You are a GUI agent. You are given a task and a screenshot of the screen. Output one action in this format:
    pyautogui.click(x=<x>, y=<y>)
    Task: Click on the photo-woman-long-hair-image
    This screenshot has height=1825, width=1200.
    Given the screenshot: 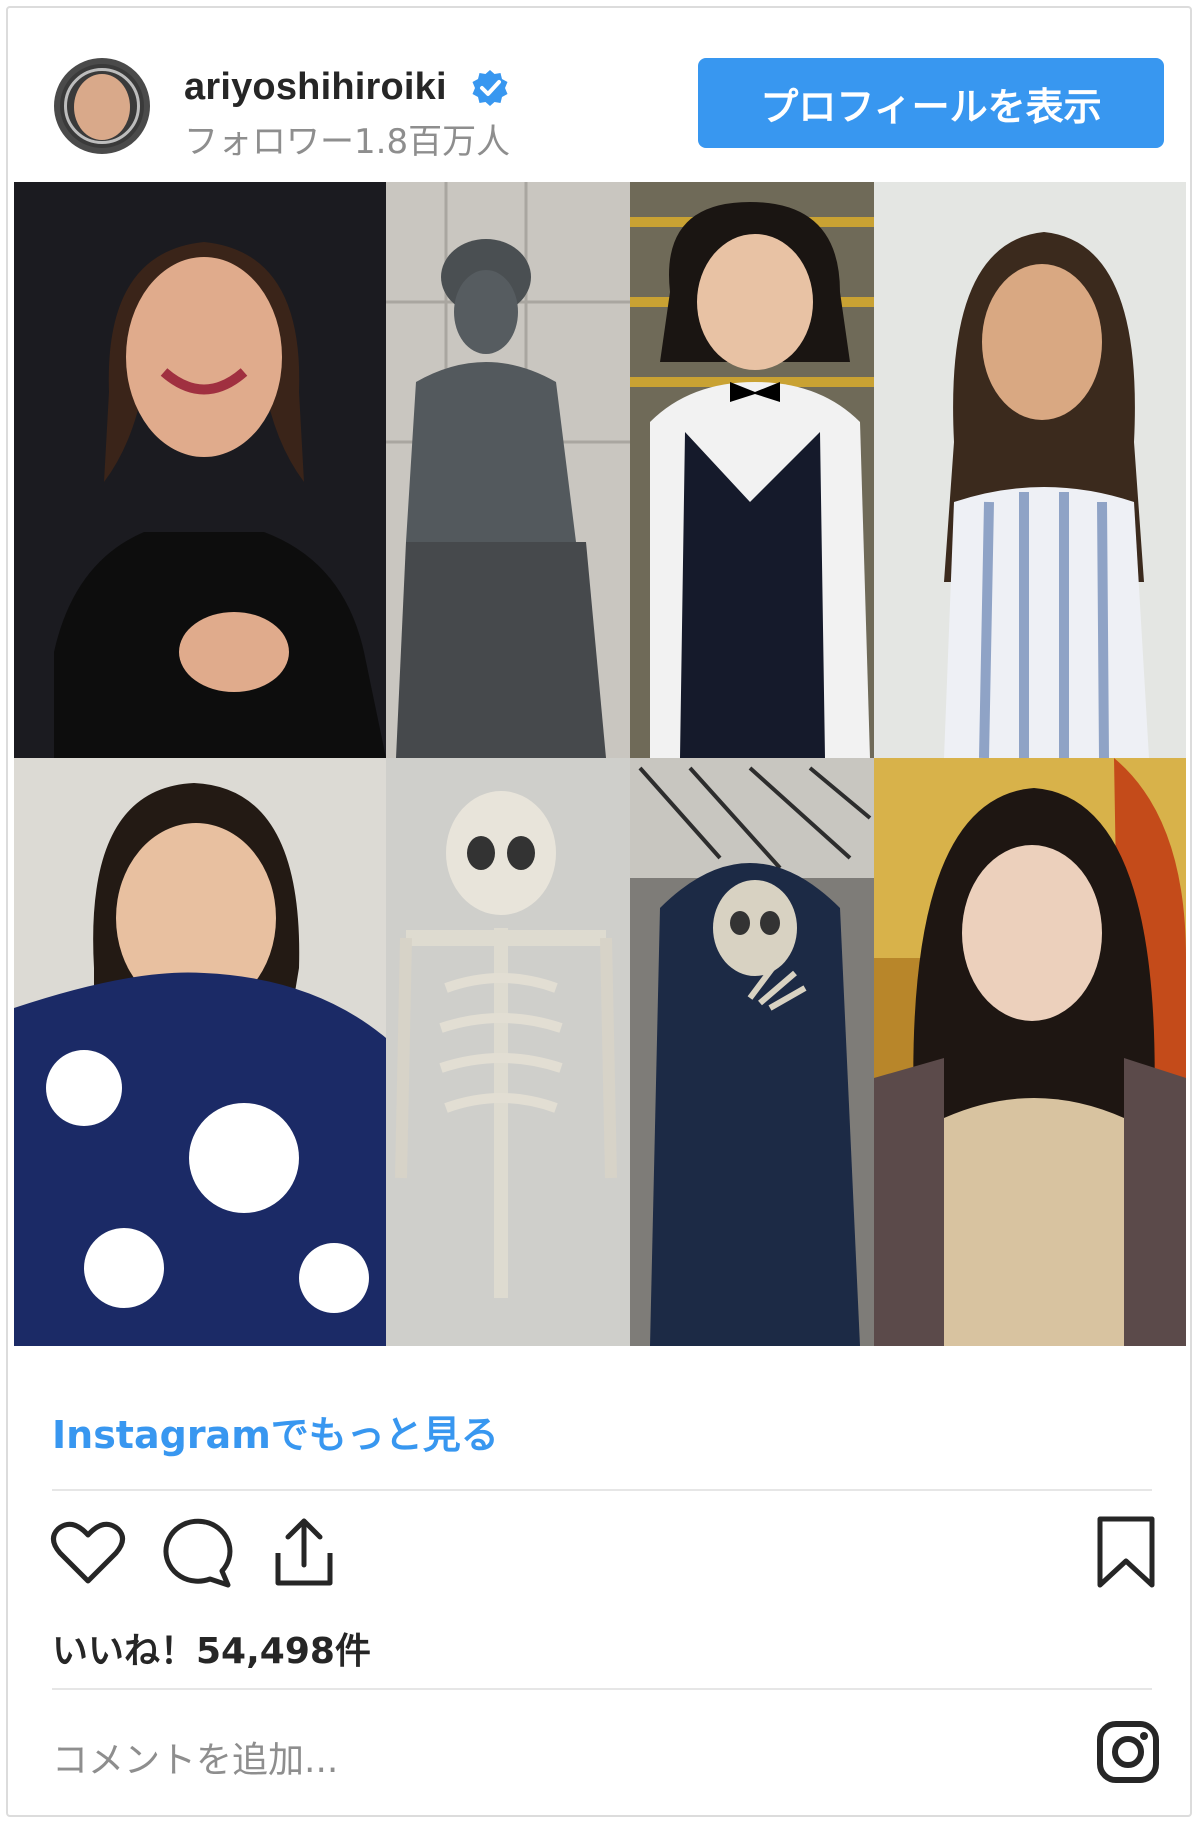 What is the action you would take?
    pyautogui.click(x=1030, y=1052)
    